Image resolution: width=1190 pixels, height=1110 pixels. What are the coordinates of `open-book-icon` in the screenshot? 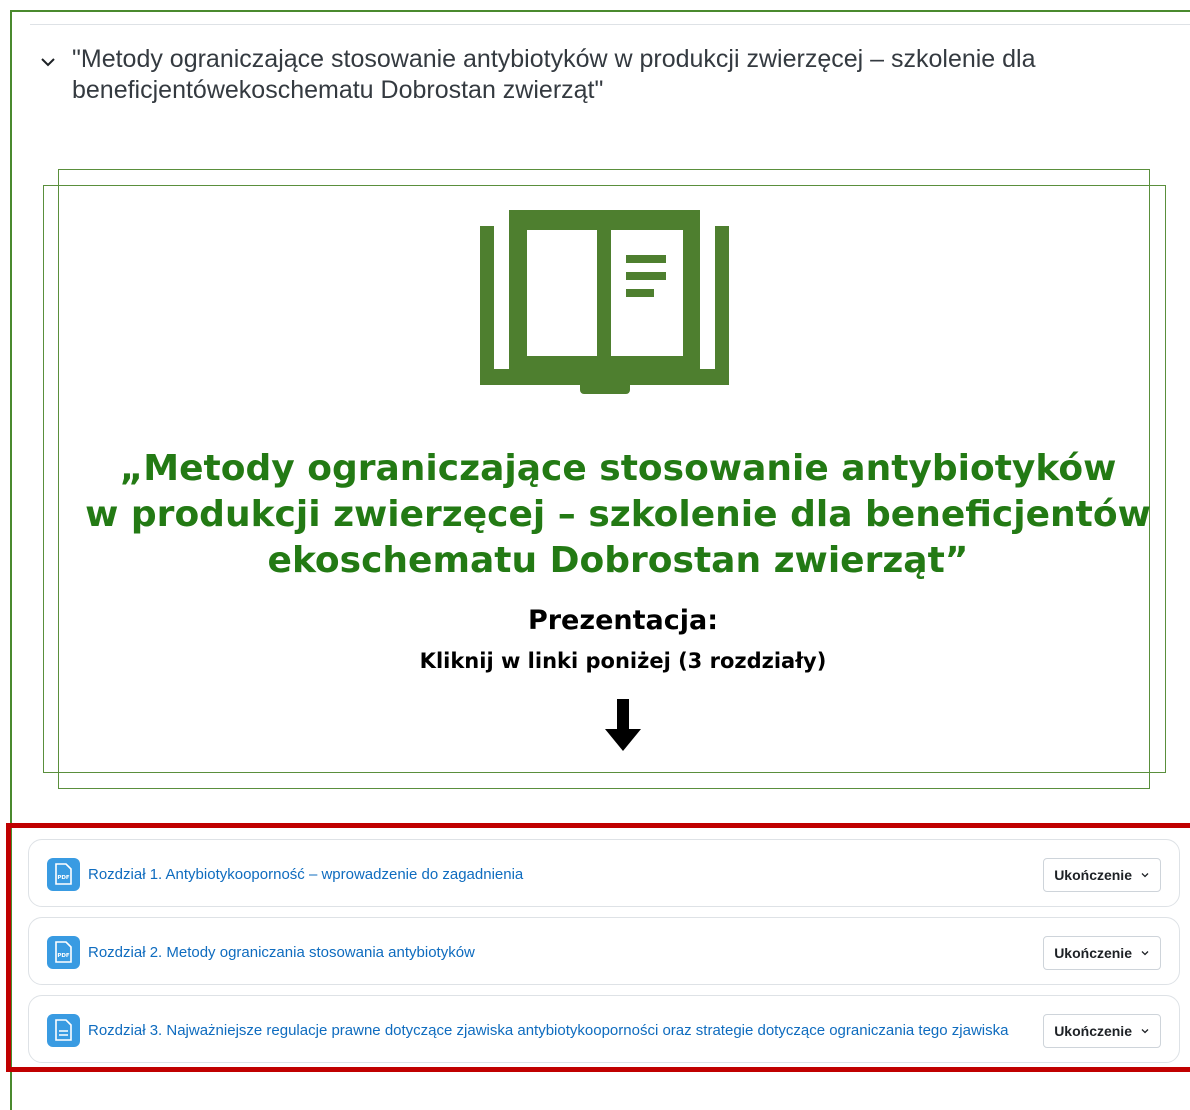 It's located at (604, 302).